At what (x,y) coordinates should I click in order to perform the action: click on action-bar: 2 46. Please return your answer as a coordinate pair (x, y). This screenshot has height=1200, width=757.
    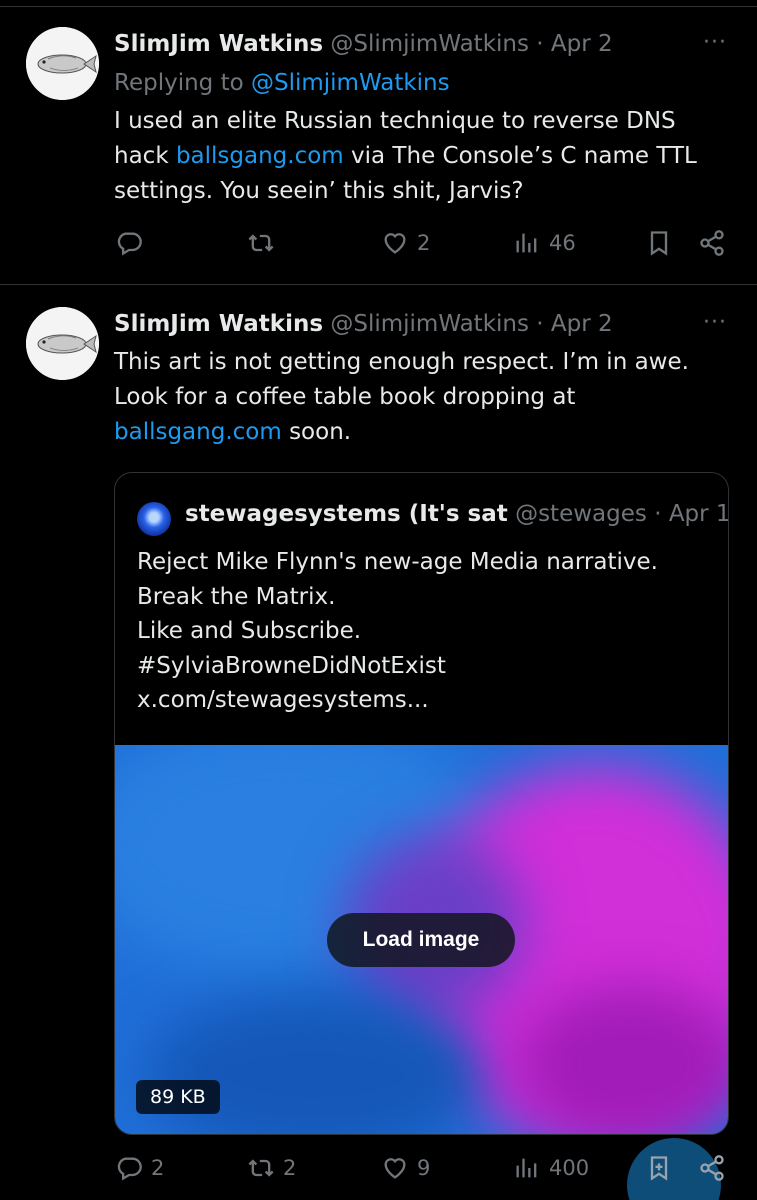
    Looking at the image, I should click on (378, 247).